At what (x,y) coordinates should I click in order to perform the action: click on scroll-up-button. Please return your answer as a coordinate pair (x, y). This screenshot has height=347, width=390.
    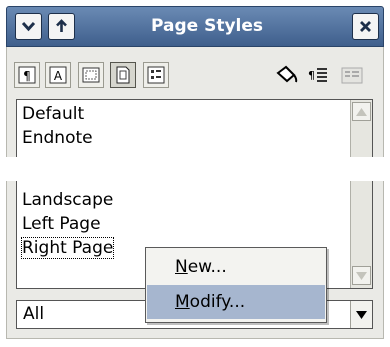
    Looking at the image, I should click on (361, 111).